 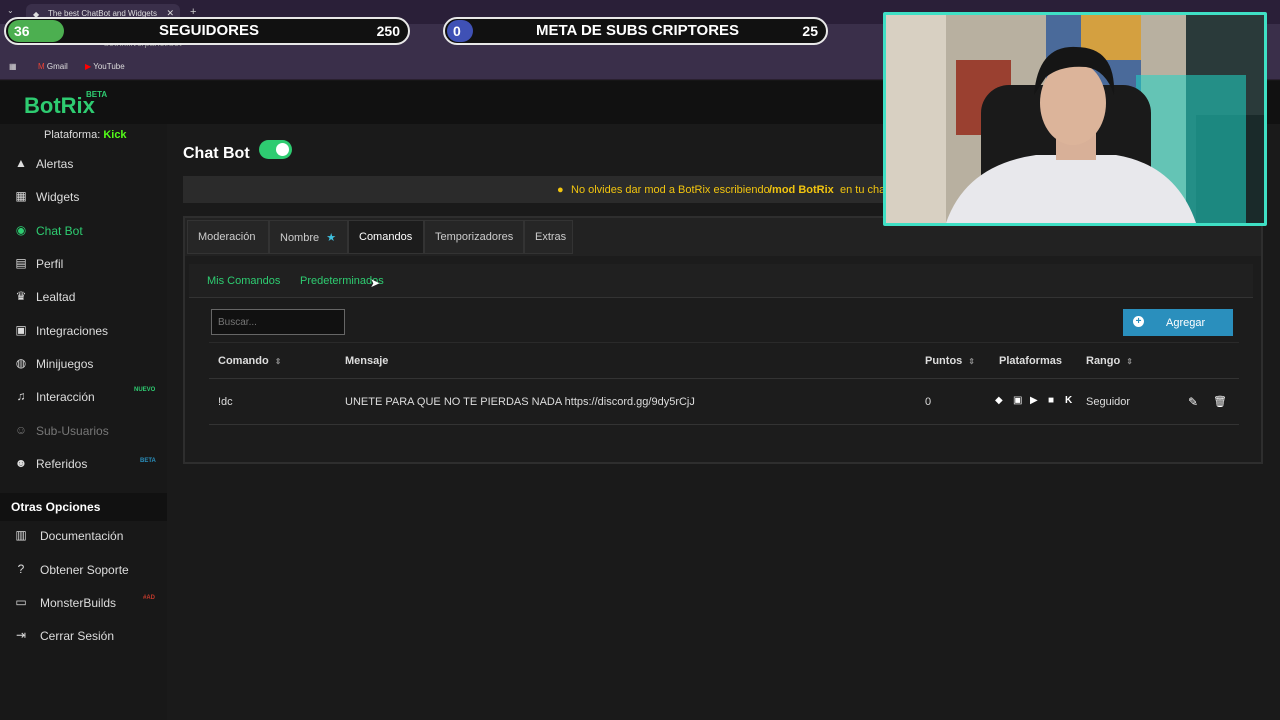 I want to click on tab-moderacion: Moderación, so click(x=228, y=237).